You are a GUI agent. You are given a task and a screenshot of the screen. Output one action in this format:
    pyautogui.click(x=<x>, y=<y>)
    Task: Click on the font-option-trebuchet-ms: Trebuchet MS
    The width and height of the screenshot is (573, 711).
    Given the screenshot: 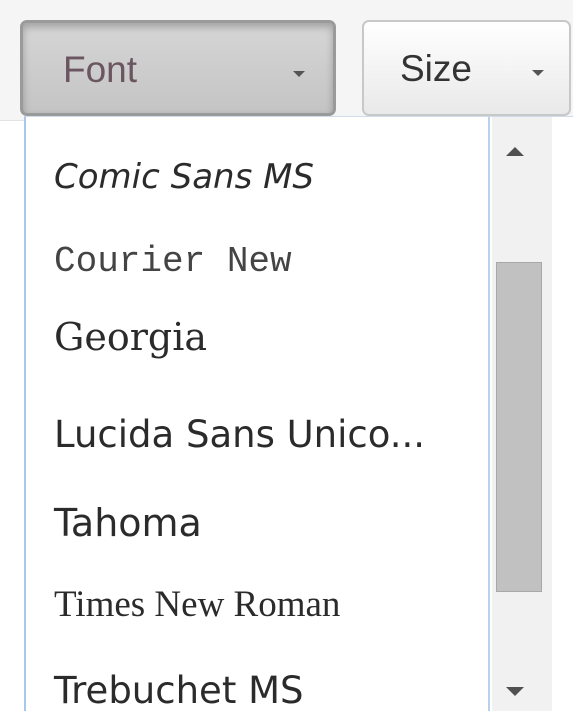 What is the action you would take?
    pyautogui.click(x=269, y=690)
    